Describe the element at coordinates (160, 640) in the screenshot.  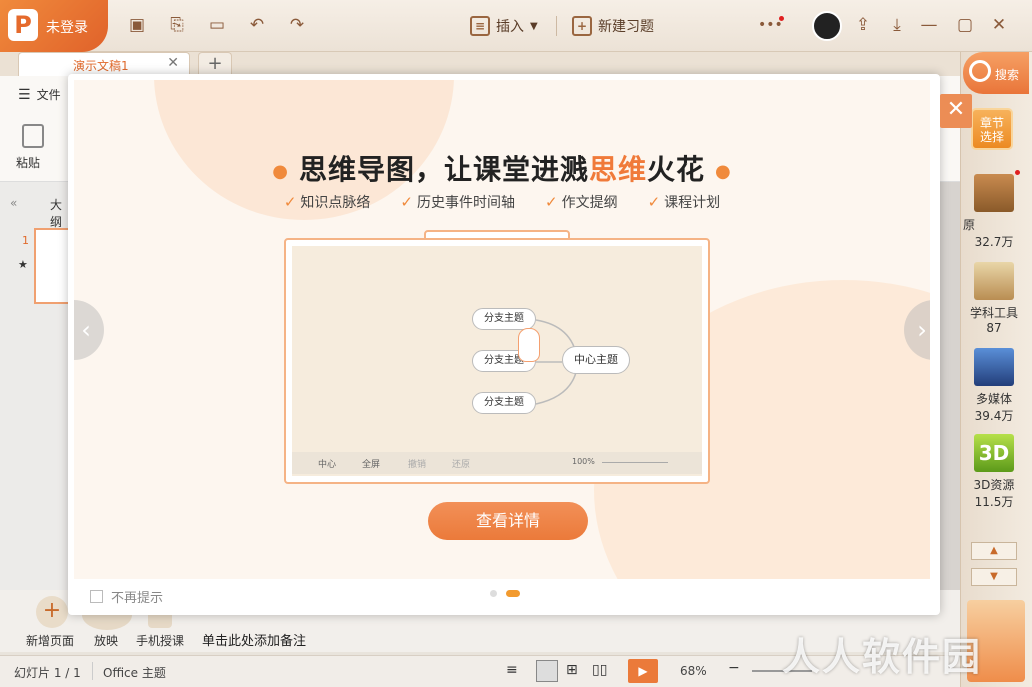
I see `mobile-teach-button: 手机授课` at that location.